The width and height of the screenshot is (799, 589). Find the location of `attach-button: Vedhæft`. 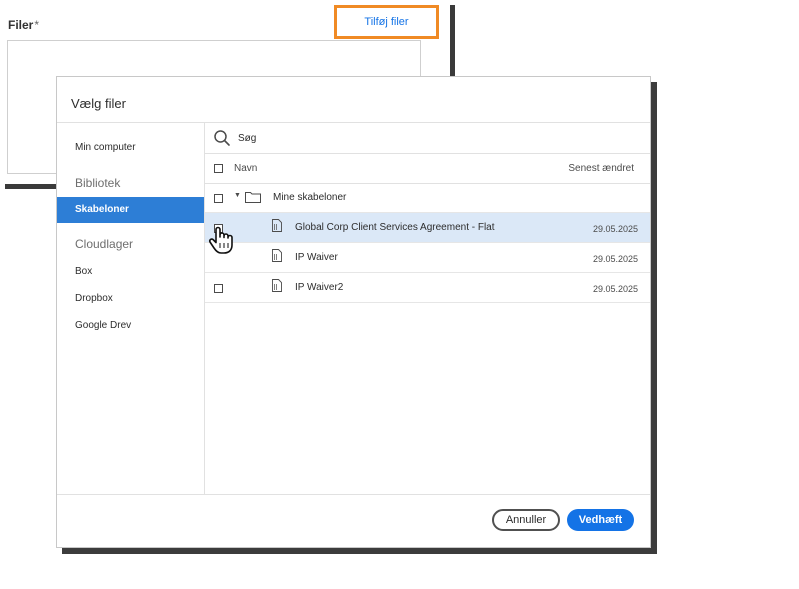

attach-button: Vedhæft is located at coordinates (600, 520).